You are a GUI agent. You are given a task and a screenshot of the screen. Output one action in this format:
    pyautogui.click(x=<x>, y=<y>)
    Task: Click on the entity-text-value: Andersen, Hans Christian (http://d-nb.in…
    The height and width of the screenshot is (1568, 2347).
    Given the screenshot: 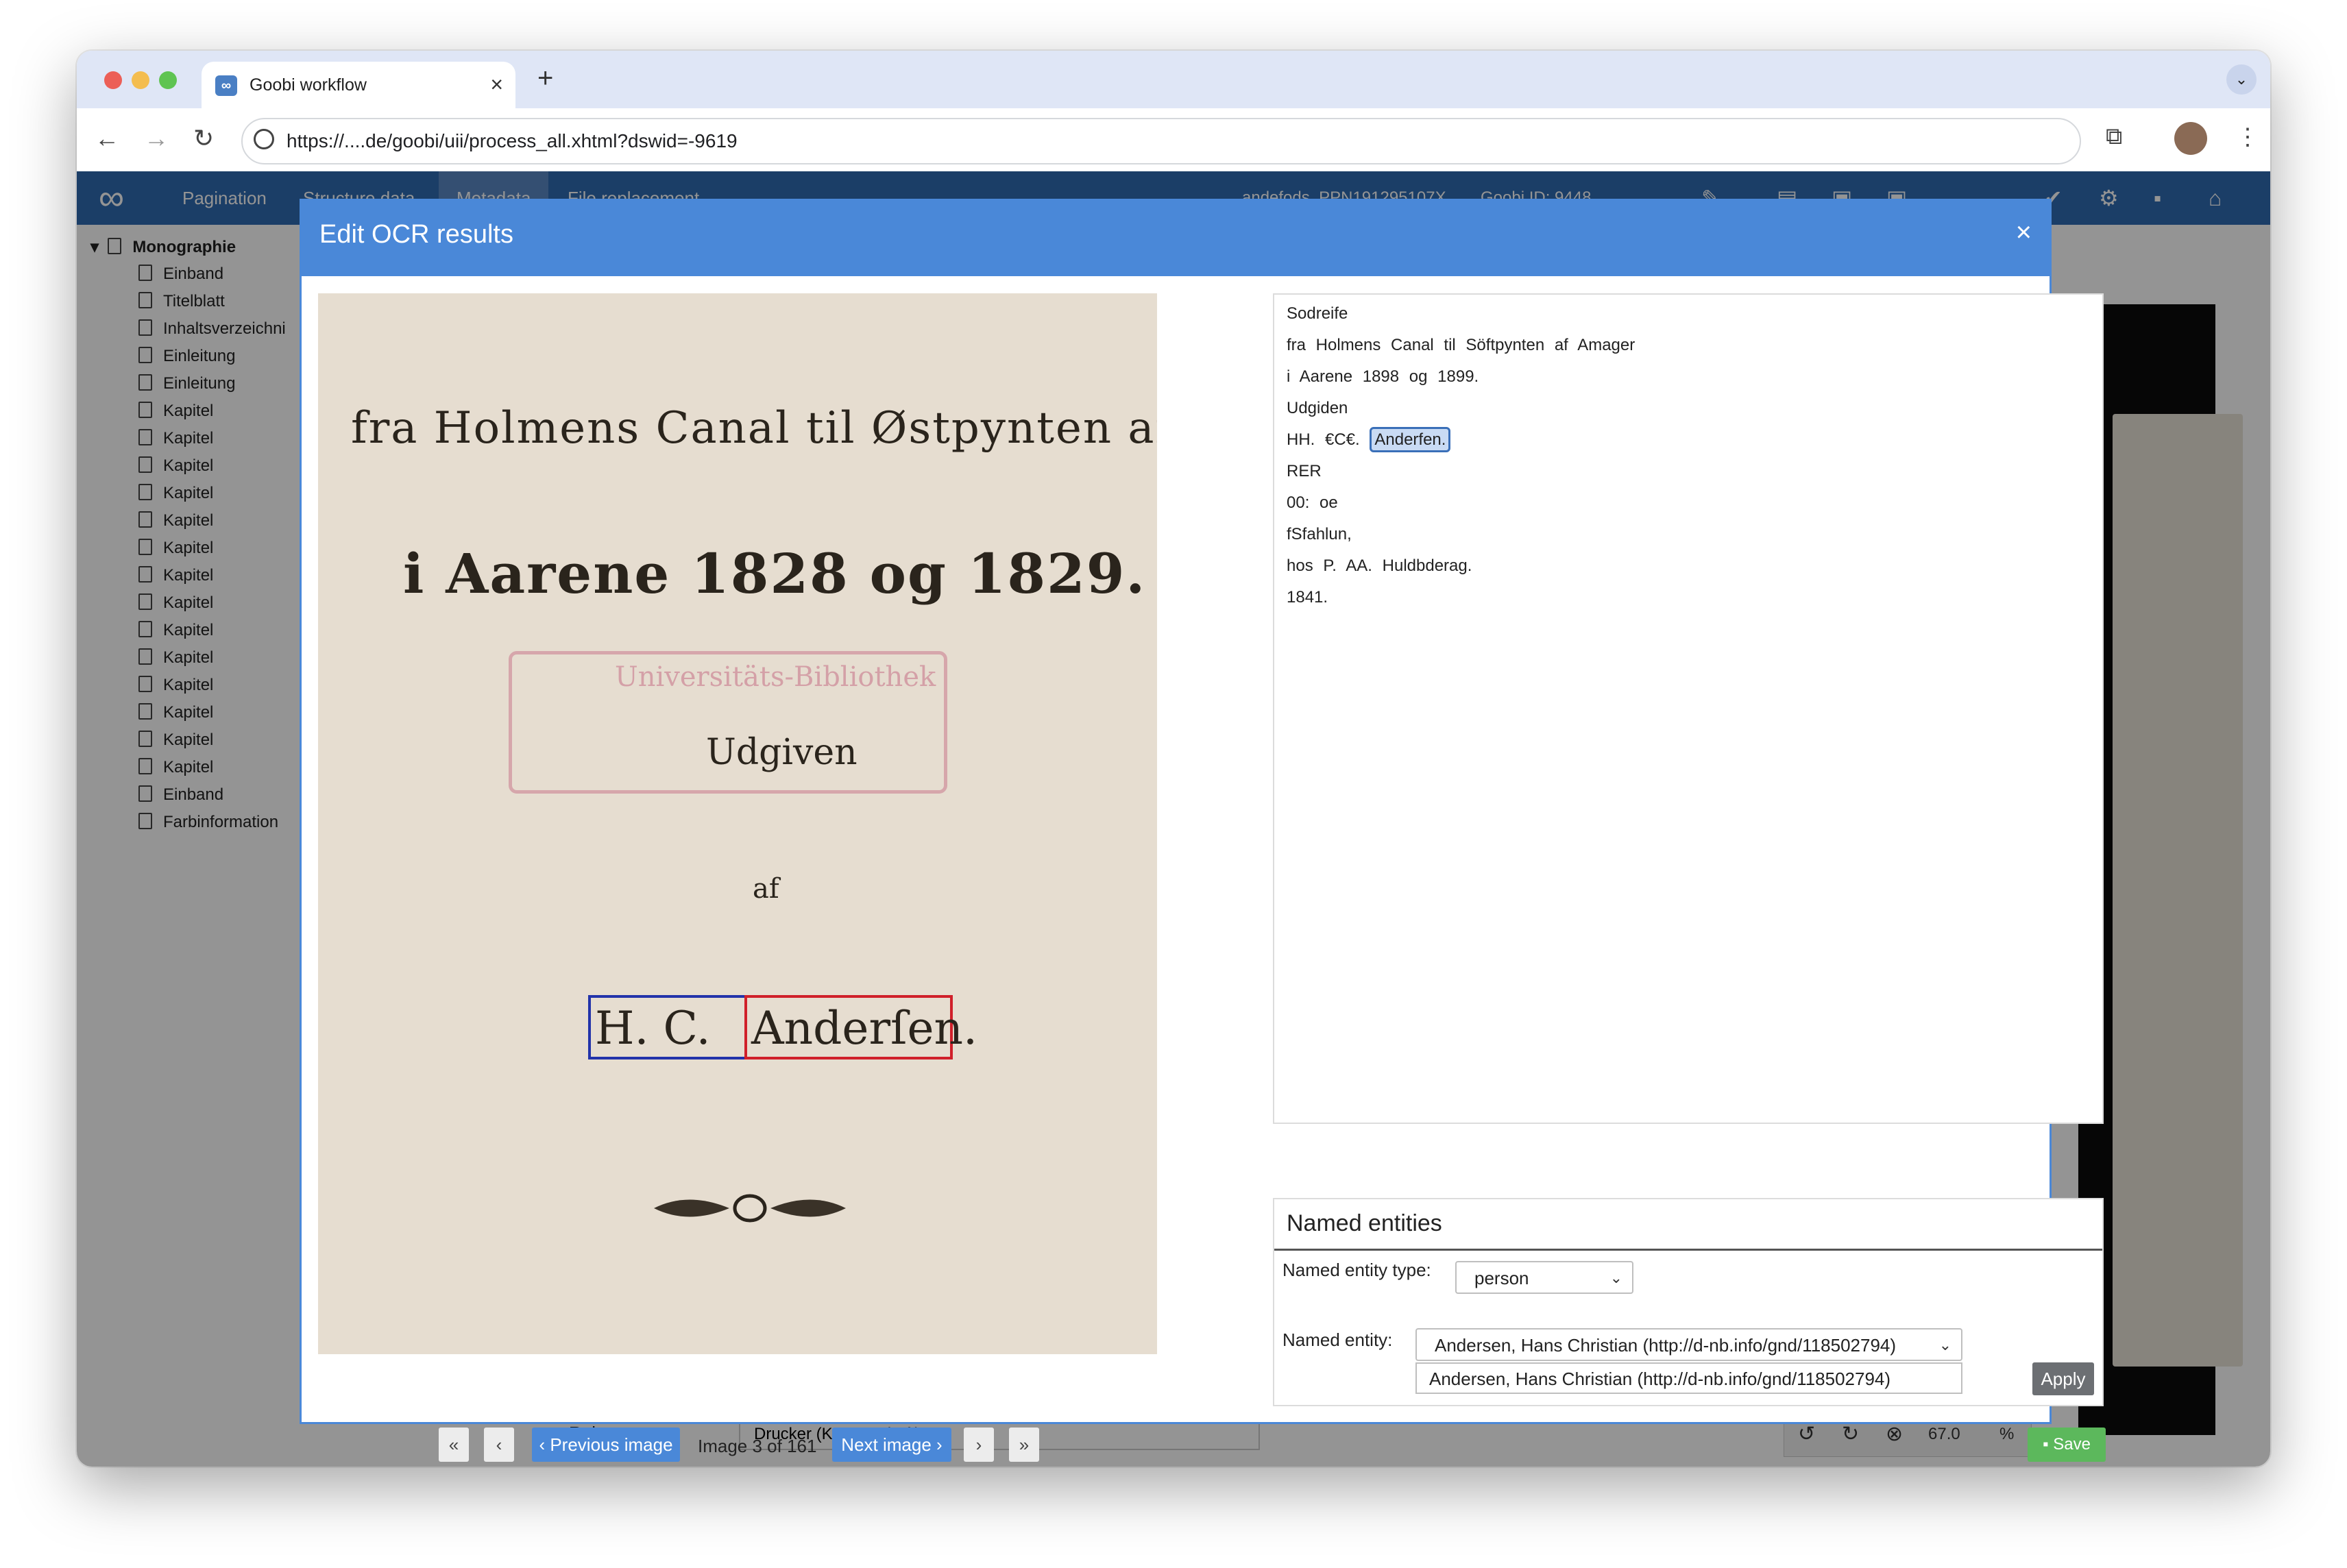 What is the action you would take?
    pyautogui.click(x=1660, y=1379)
    